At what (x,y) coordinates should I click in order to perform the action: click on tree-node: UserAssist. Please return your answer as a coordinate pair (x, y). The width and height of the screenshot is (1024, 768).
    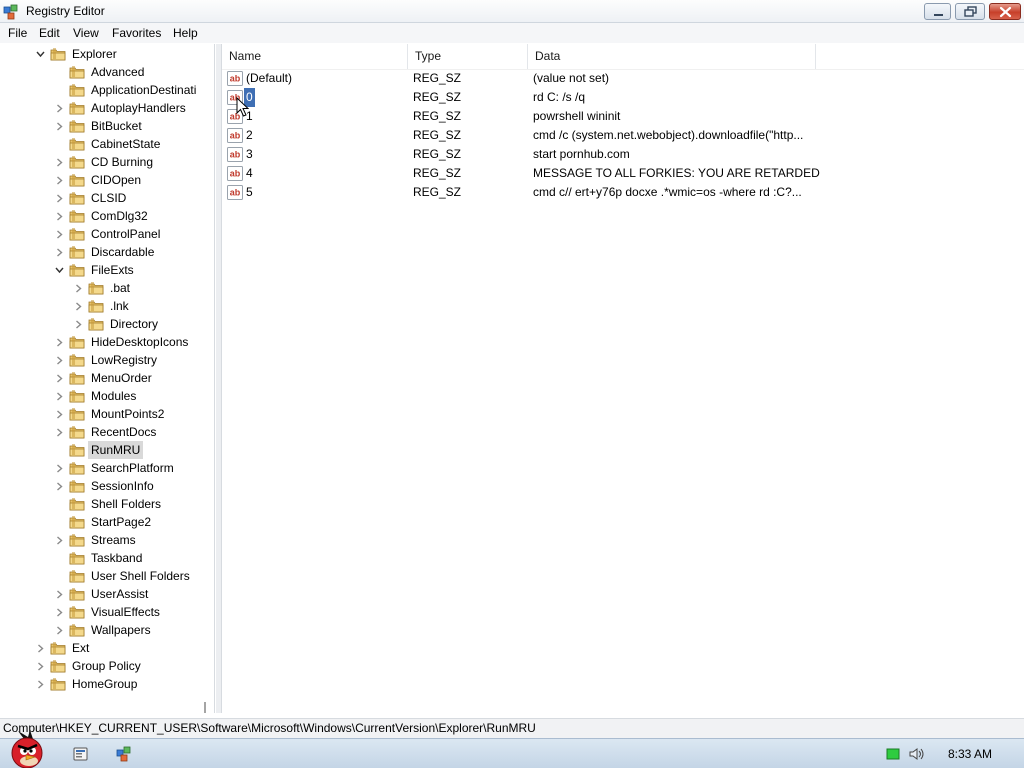
    Looking at the image, I should click on (102, 594).